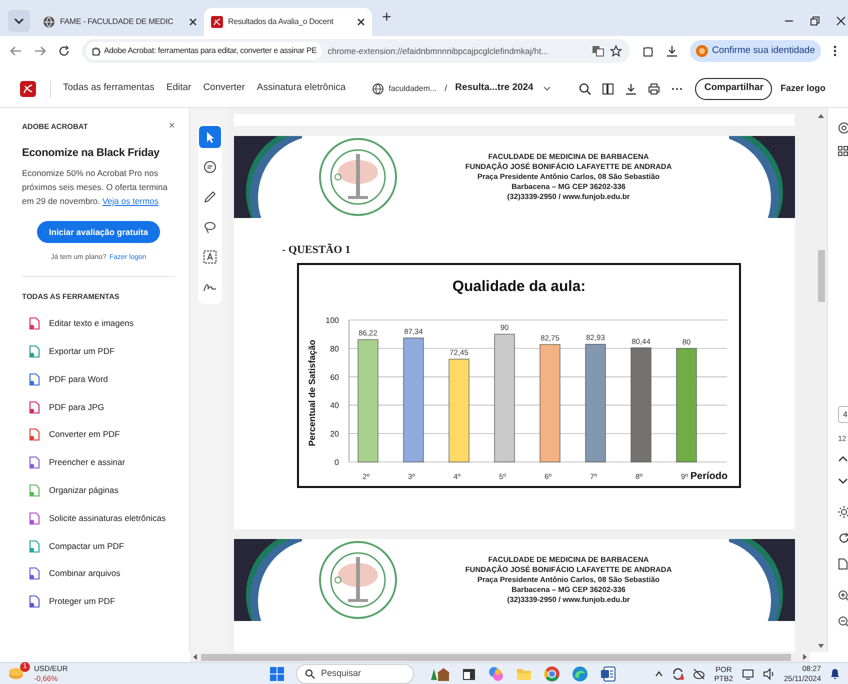 The image size is (848, 684). I want to click on reload-icon, so click(64, 51).